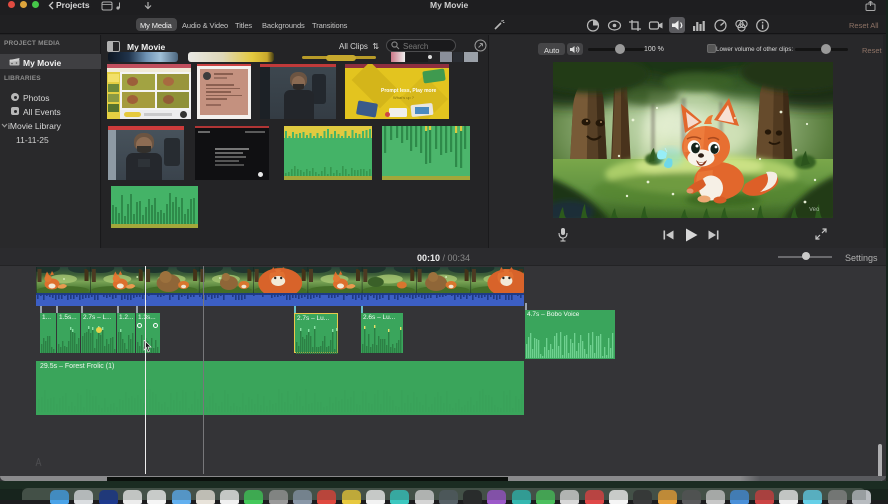 This screenshot has width=888, height=504. What do you see at coordinates (814, 210) in the screenshot?
I see `svg-text: Veo` at bounding box center [814, 210].